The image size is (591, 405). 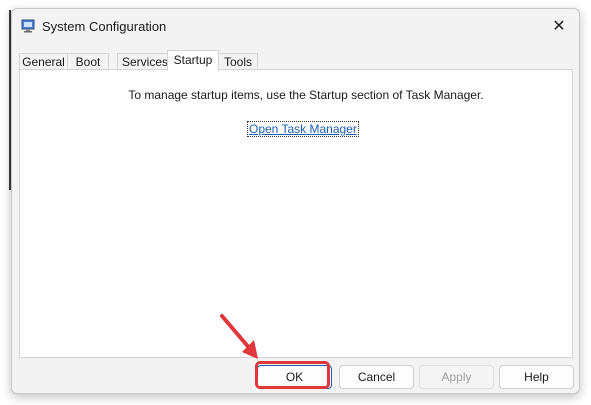 I want to click on tab-tools: Tools, so click(x=238, y=61).